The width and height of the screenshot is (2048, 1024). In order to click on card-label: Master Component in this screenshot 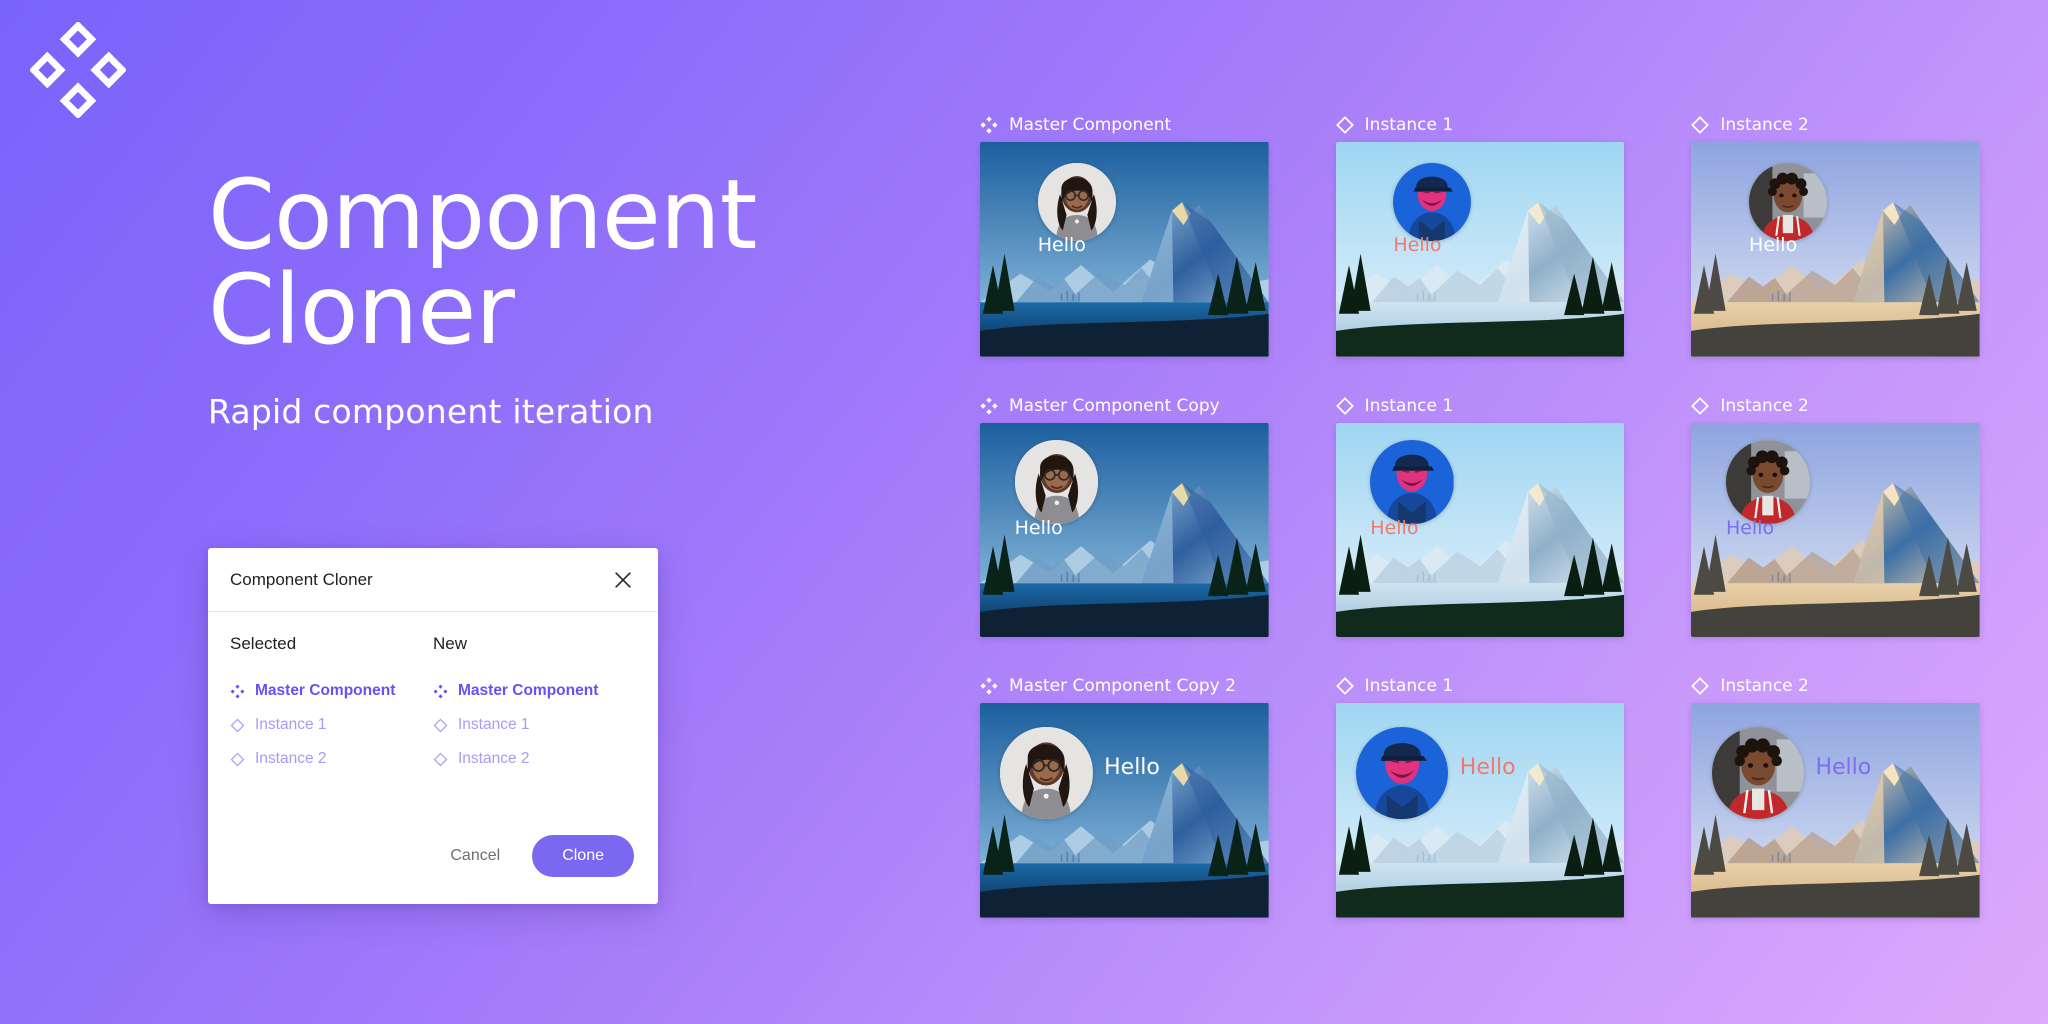, I will do `click(1124, 125)`.